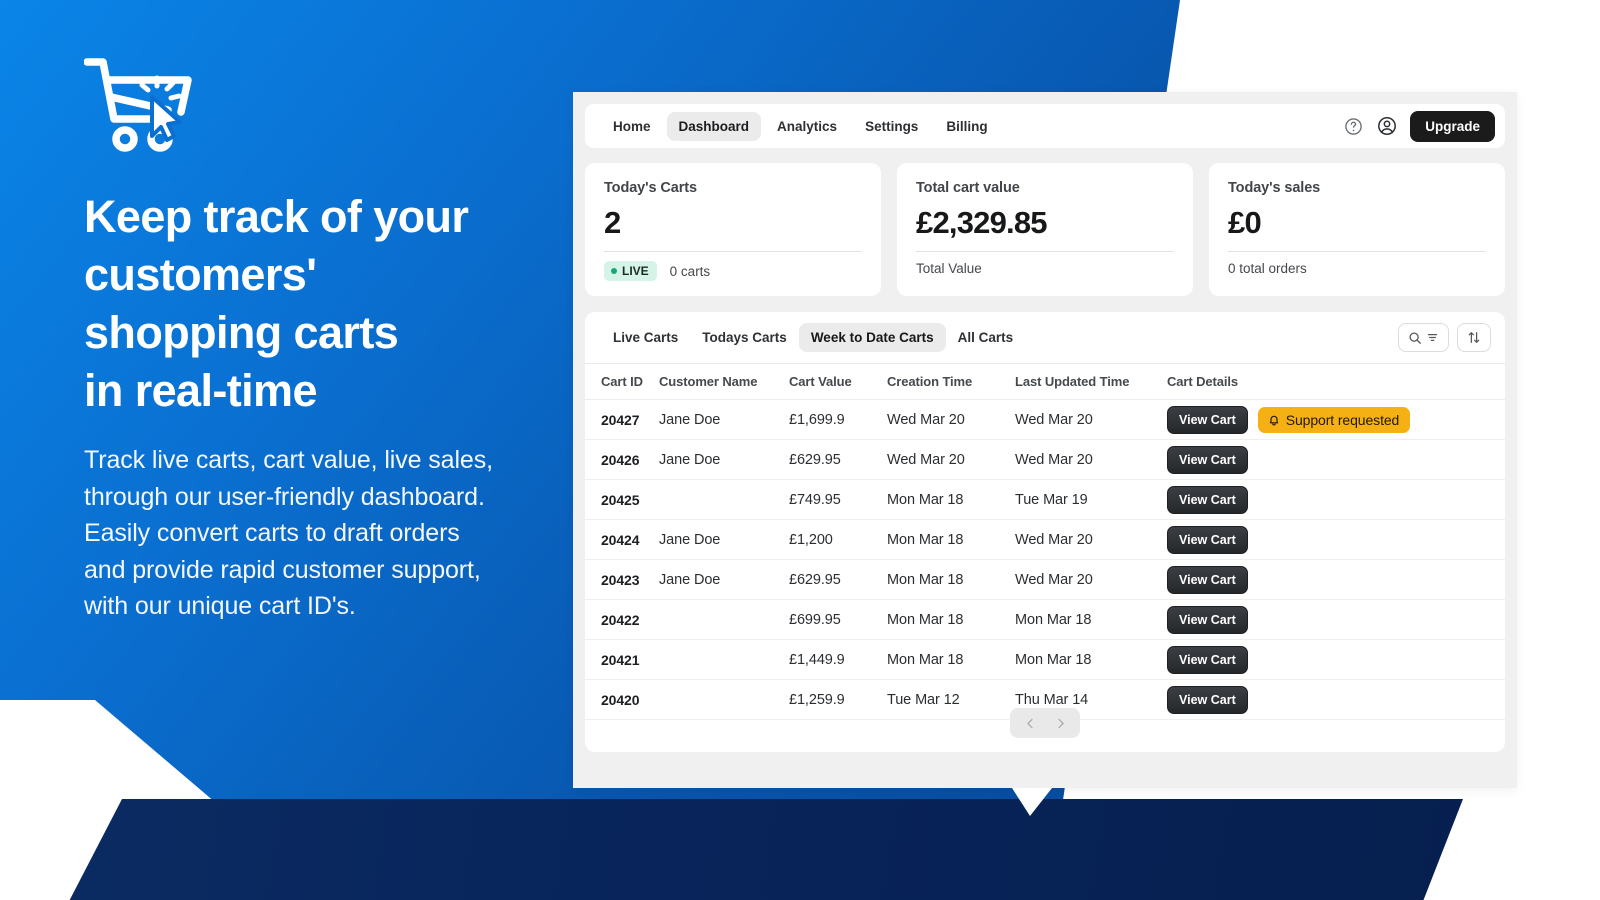 This screenshot has width=1600, height=900. What do you see at coordinates (966, 126) in the screenshot?
I see `nav-link-billing: Billing` at bounding box center [966, 126].